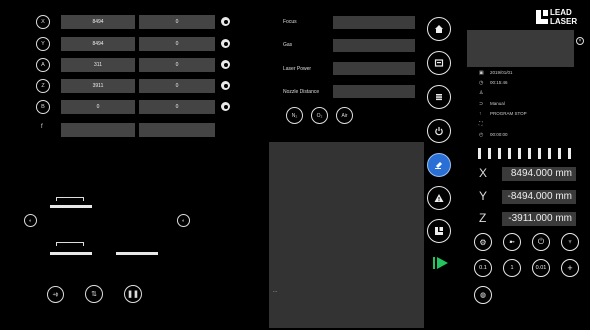 This screenshot has height=330, width=590. Describe the element at coordinates (520, 48) in the screenshot. I see `camera-preview` at that location.